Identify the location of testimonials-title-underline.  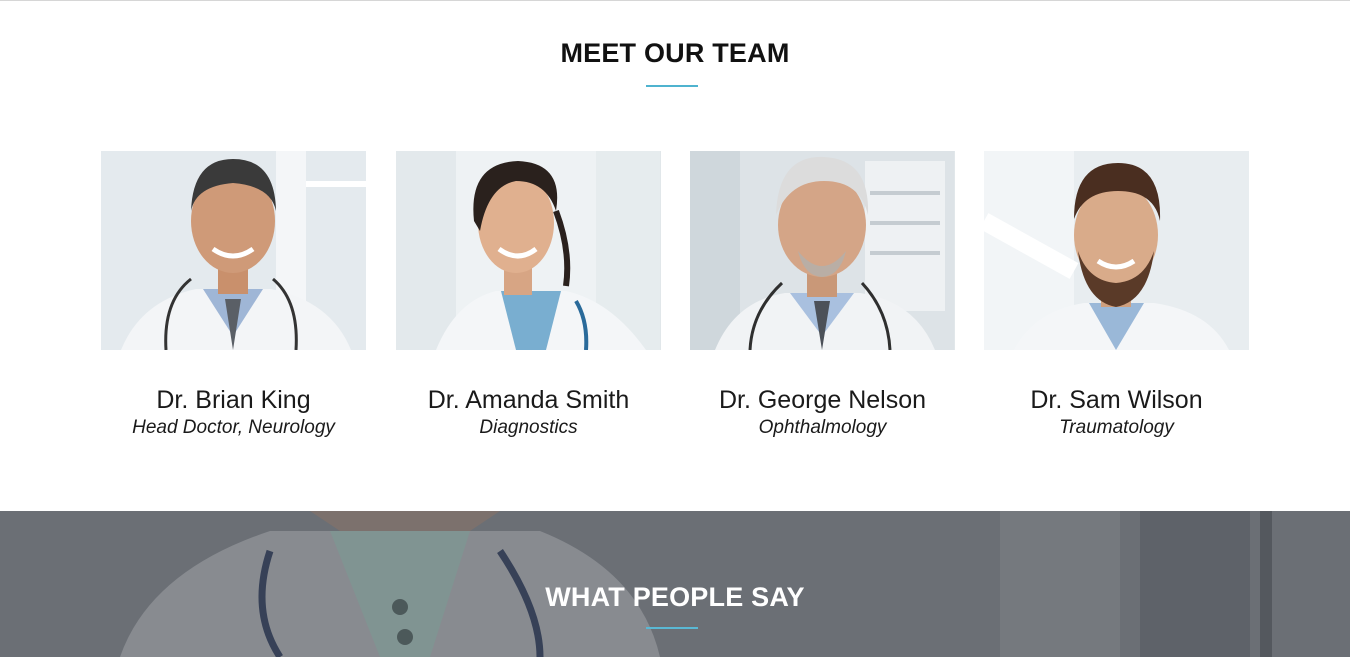
(672, 628).